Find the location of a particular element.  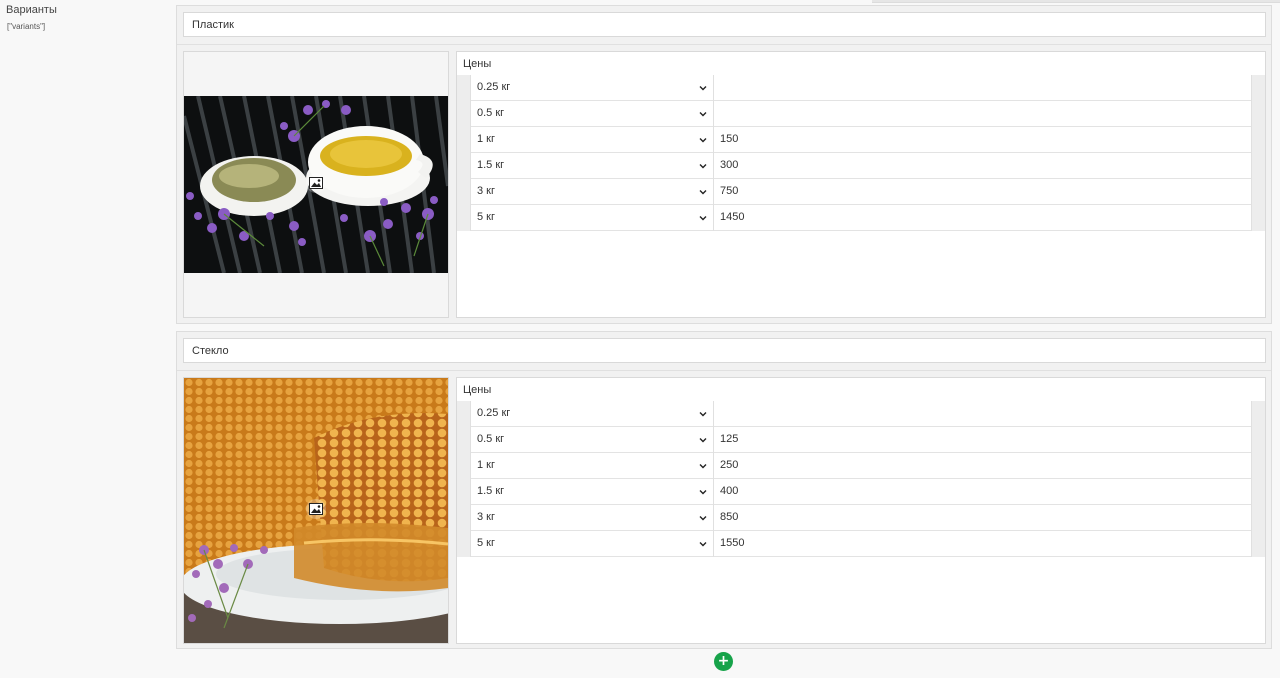

add-variant-button: + is located at coordinates (723, 661).